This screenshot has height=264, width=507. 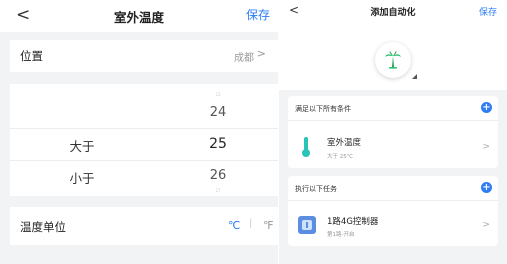 What do you see at coordinates (218, 94) in the screenshot?
I see `picker-value-faint: 23` at bounding box center [218, 94].